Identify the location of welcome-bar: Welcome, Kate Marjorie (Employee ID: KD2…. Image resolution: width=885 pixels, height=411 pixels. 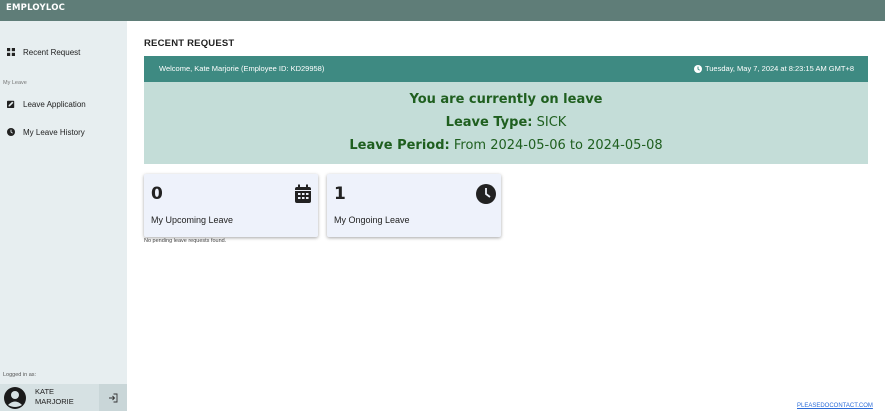
(506, 69).